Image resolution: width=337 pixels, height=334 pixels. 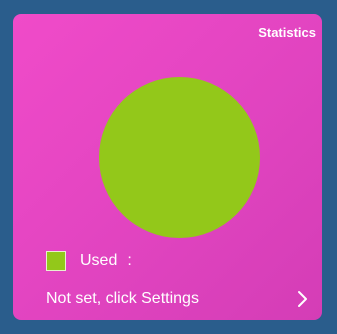 I want to click on settings-link: Not set, click Settings, so click(x=167, y=299).